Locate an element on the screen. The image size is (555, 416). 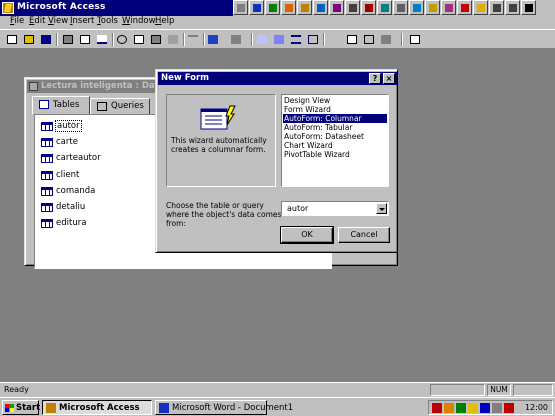
office-links-icon is located at coordinates (215, 39).